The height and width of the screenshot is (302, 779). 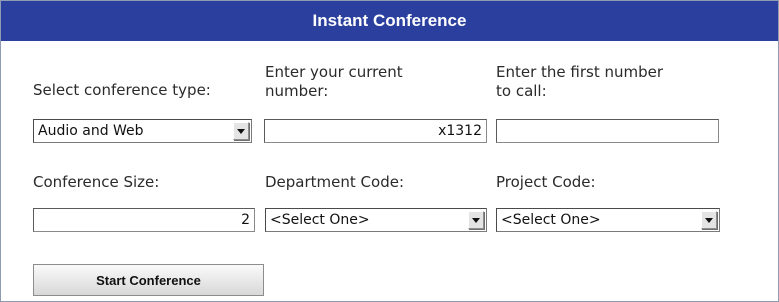 I want to click on conference-size-input: 2, so click(x=144, y=220).